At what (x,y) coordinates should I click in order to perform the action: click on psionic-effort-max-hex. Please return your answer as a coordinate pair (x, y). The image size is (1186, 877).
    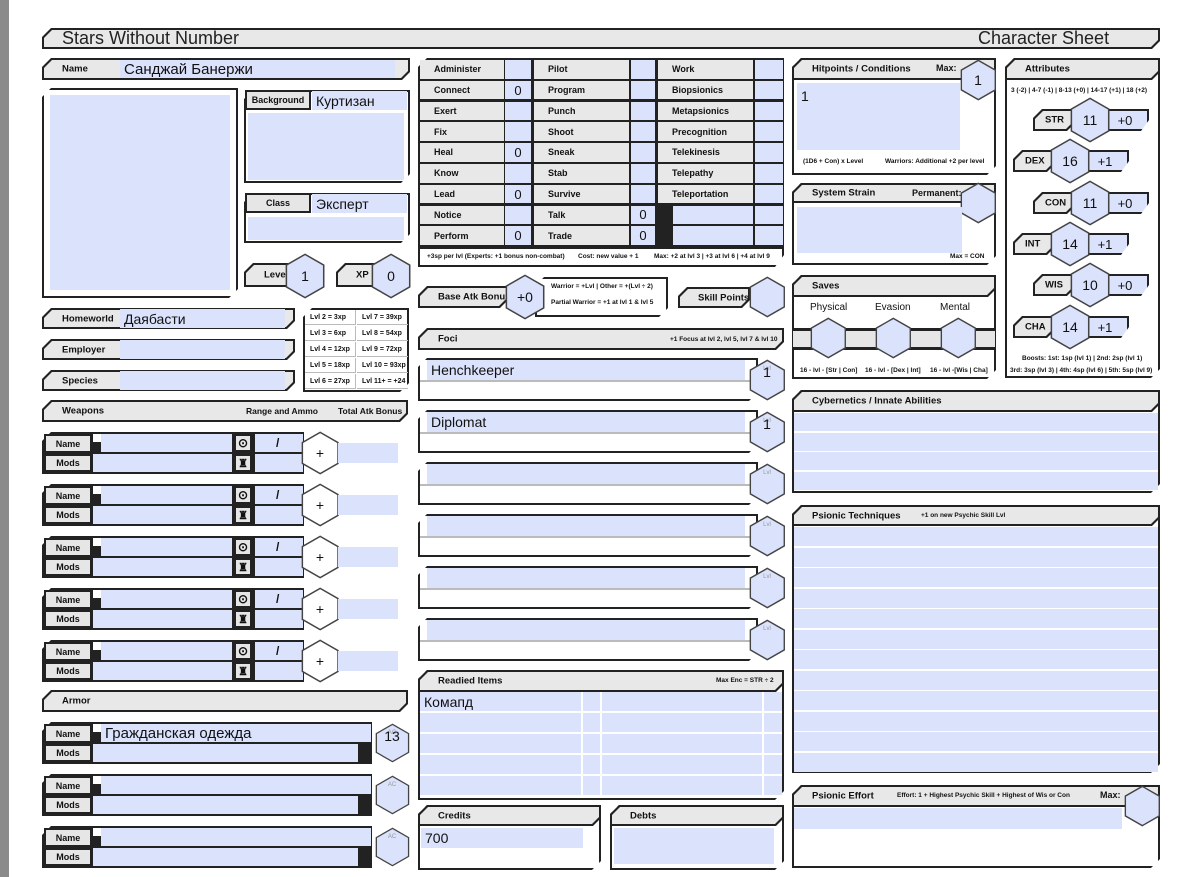
    Looking at the image, I should click on (1142, 806).